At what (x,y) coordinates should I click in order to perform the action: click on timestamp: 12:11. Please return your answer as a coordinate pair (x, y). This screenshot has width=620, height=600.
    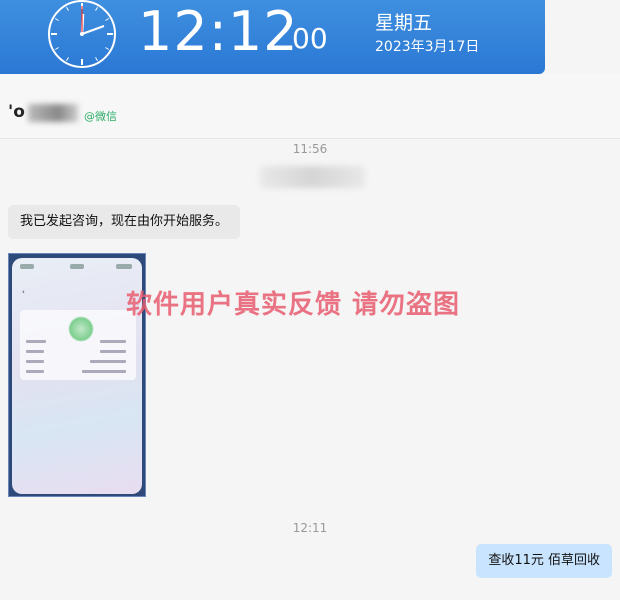
    Looking at the image, I should click on (310, 528).